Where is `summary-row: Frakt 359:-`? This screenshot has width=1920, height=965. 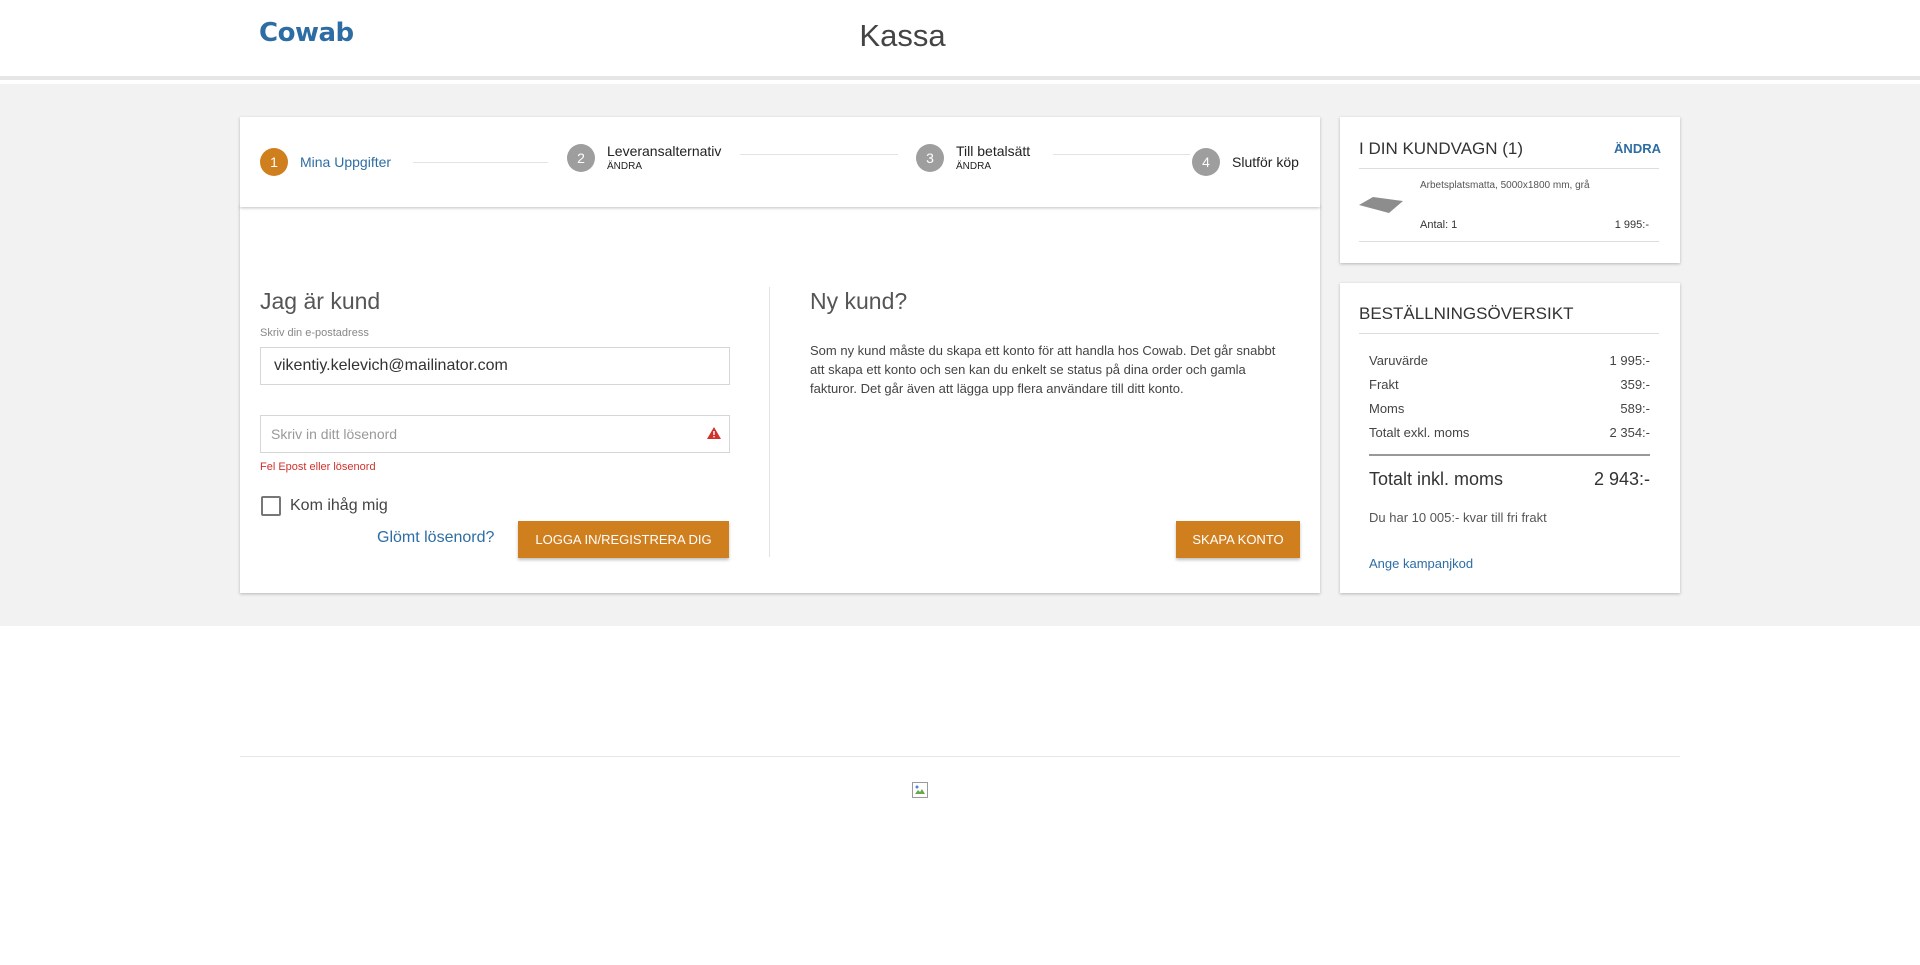 summary-row: Frakt 359:- is located at coordinates (1509, 384).